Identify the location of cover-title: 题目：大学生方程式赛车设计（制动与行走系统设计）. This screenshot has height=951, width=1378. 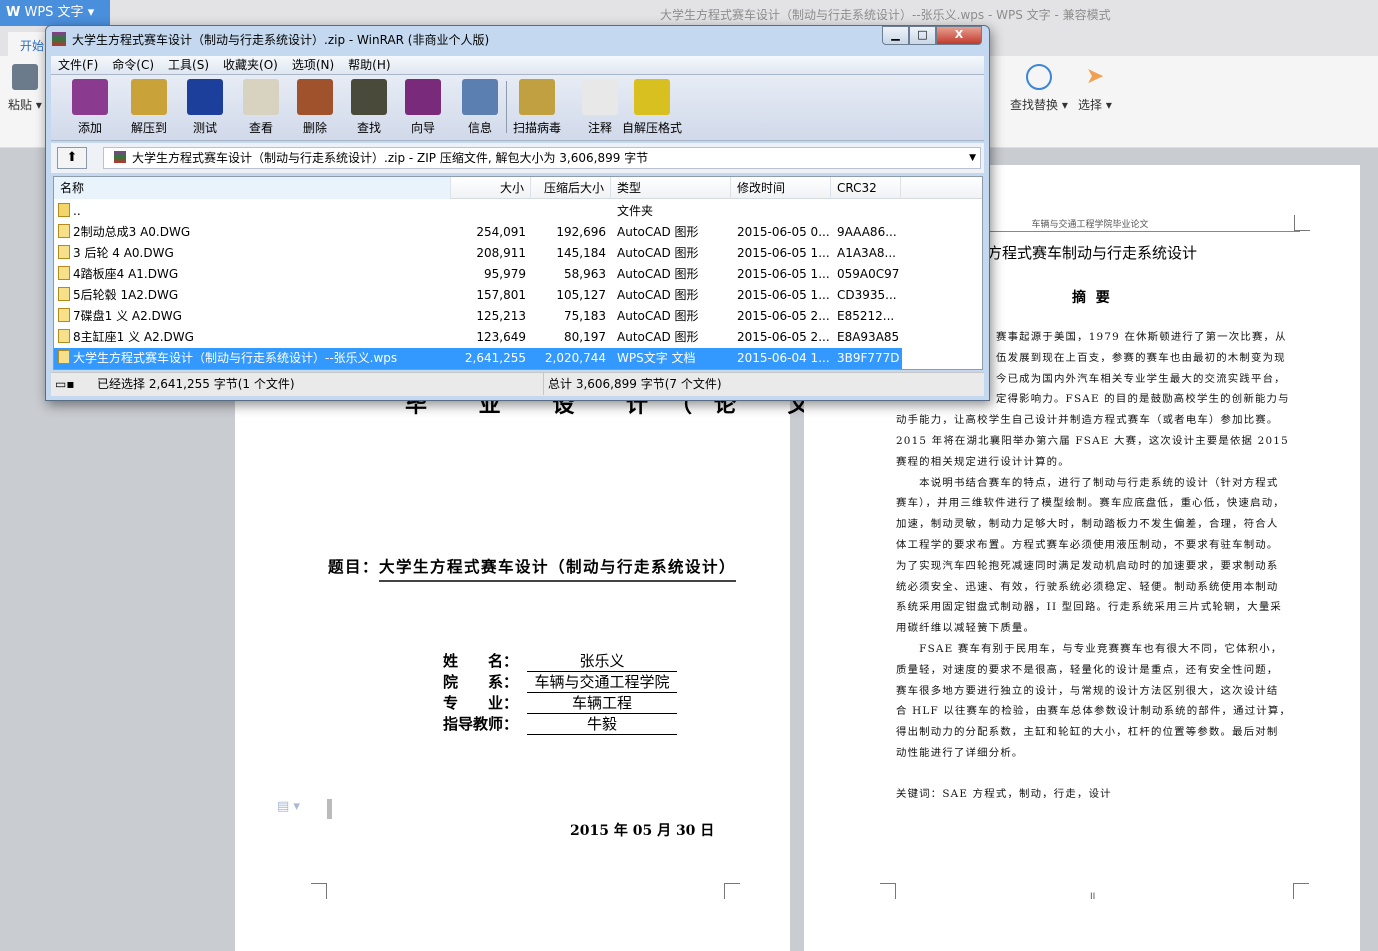
(532, 568).